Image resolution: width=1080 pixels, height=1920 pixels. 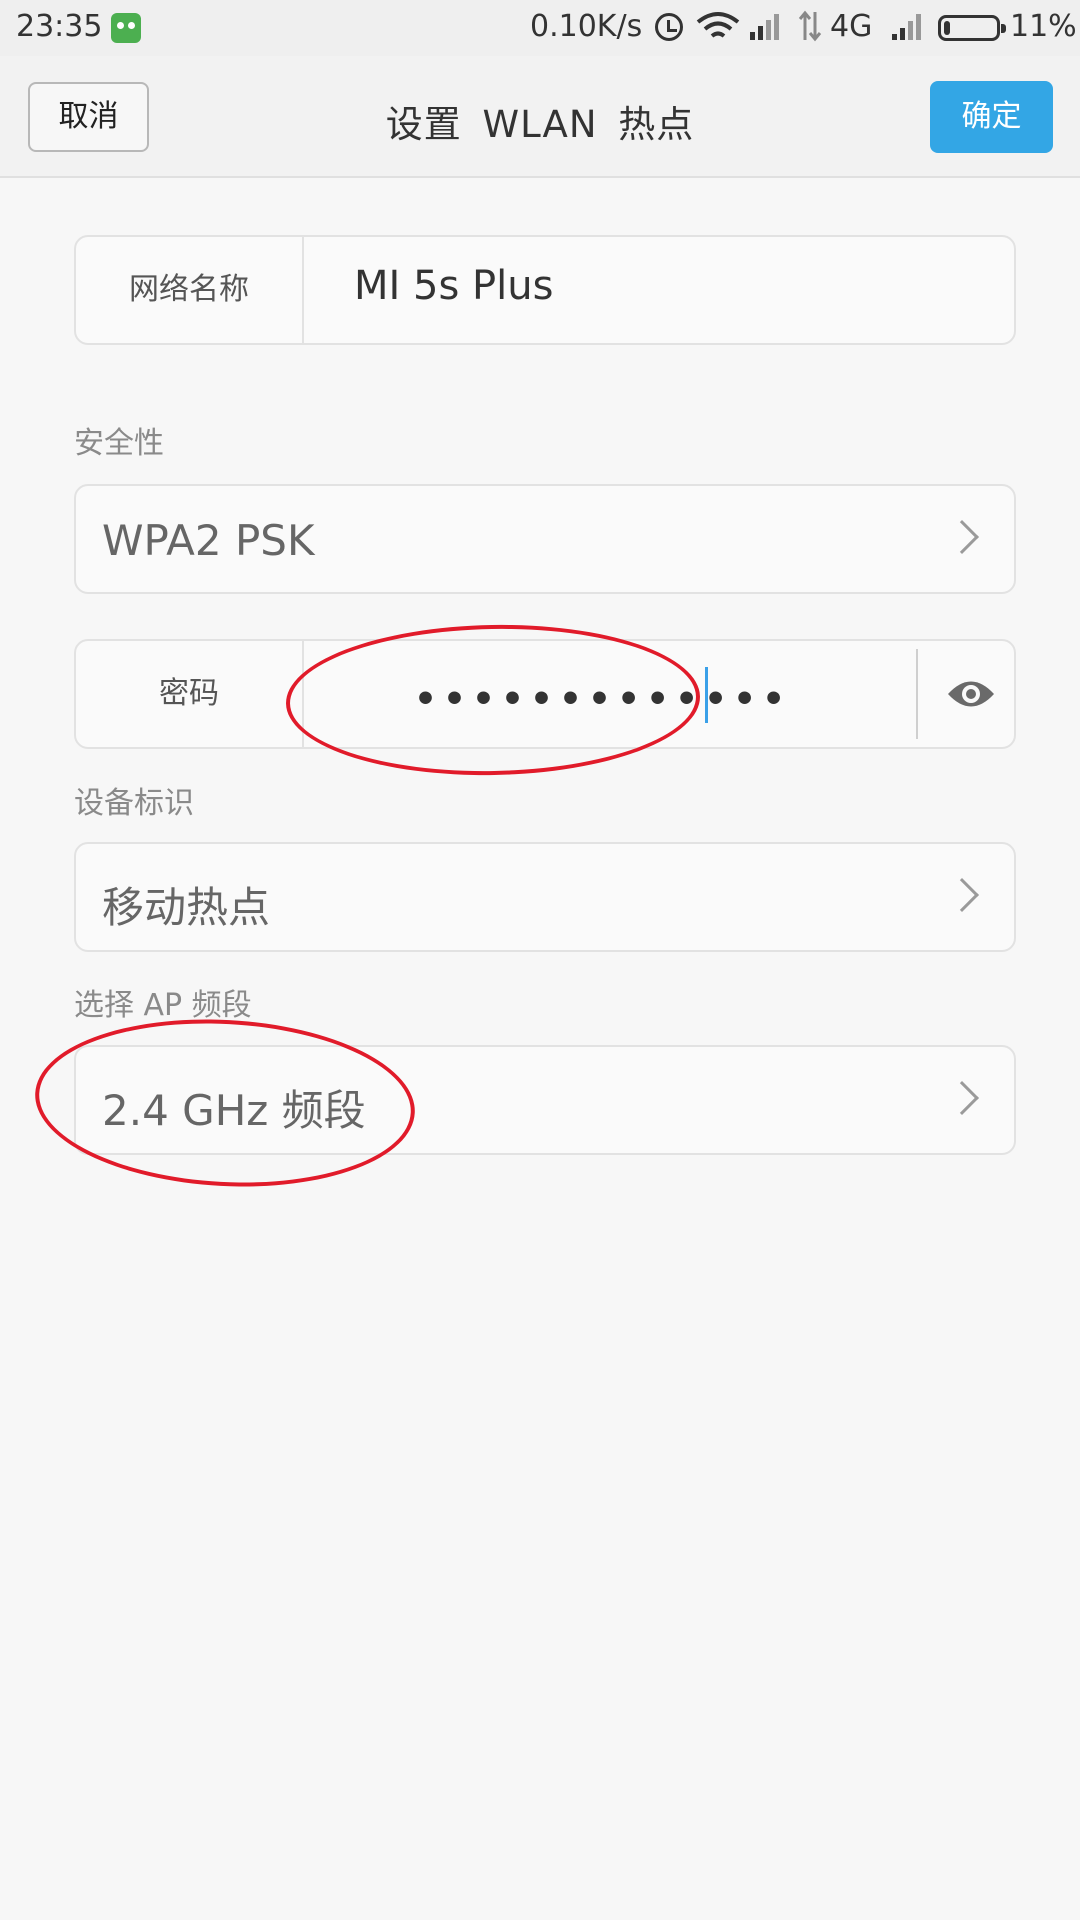 What do you see at coordinates (186, 907) in the screenshot?
I see `device-id-value: 移动热点` at bounding box center [186, 907].